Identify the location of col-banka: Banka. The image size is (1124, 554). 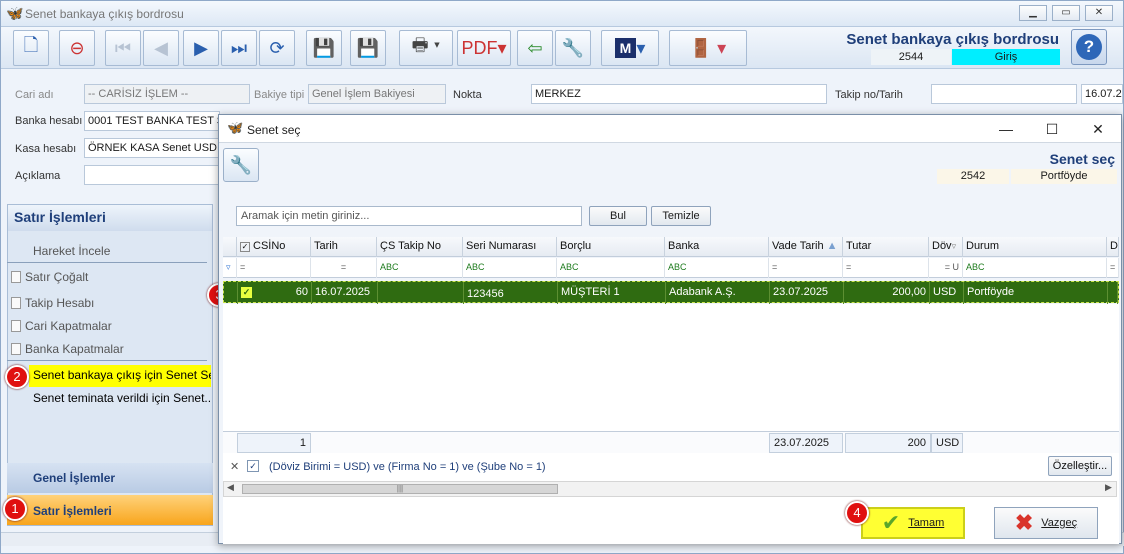
(717, 247).